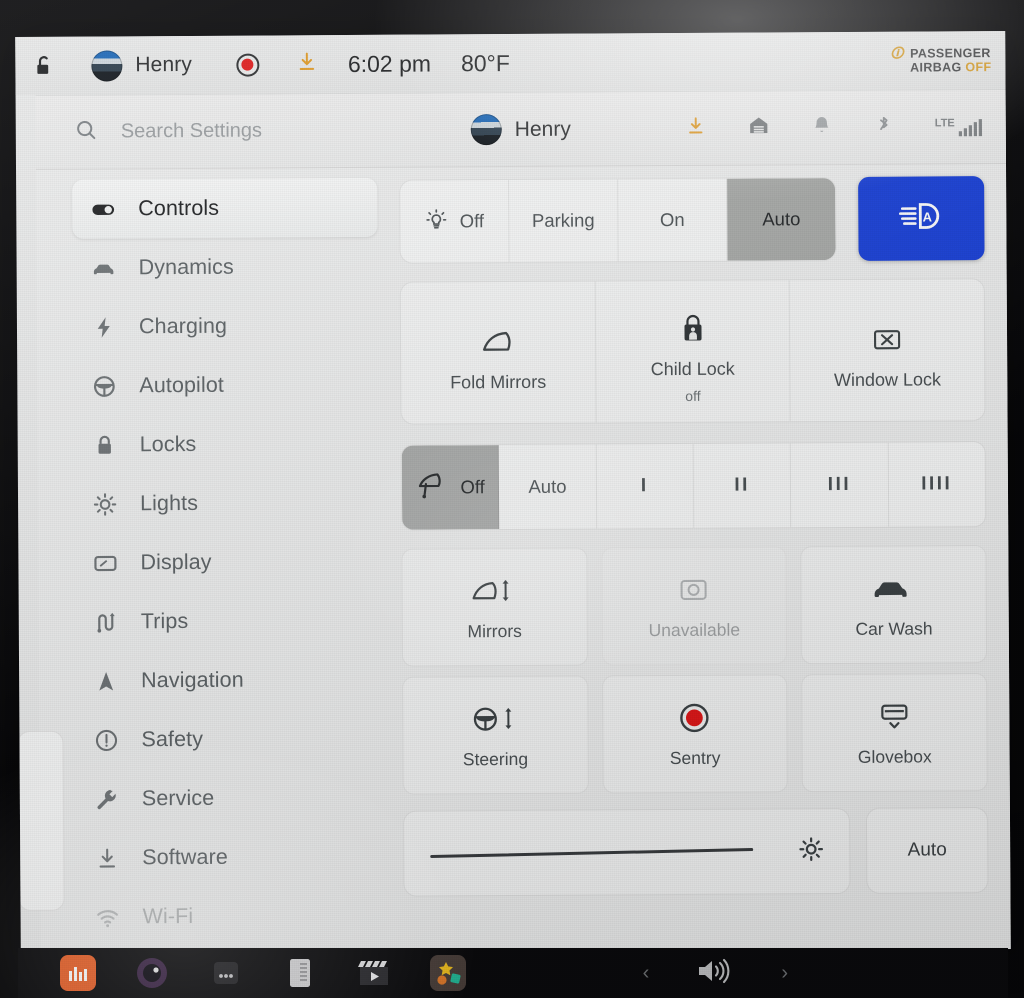 This screenshot has width=1024, height=998. I want to click on tile-glovebox: Glovebox, so click(894, 733).